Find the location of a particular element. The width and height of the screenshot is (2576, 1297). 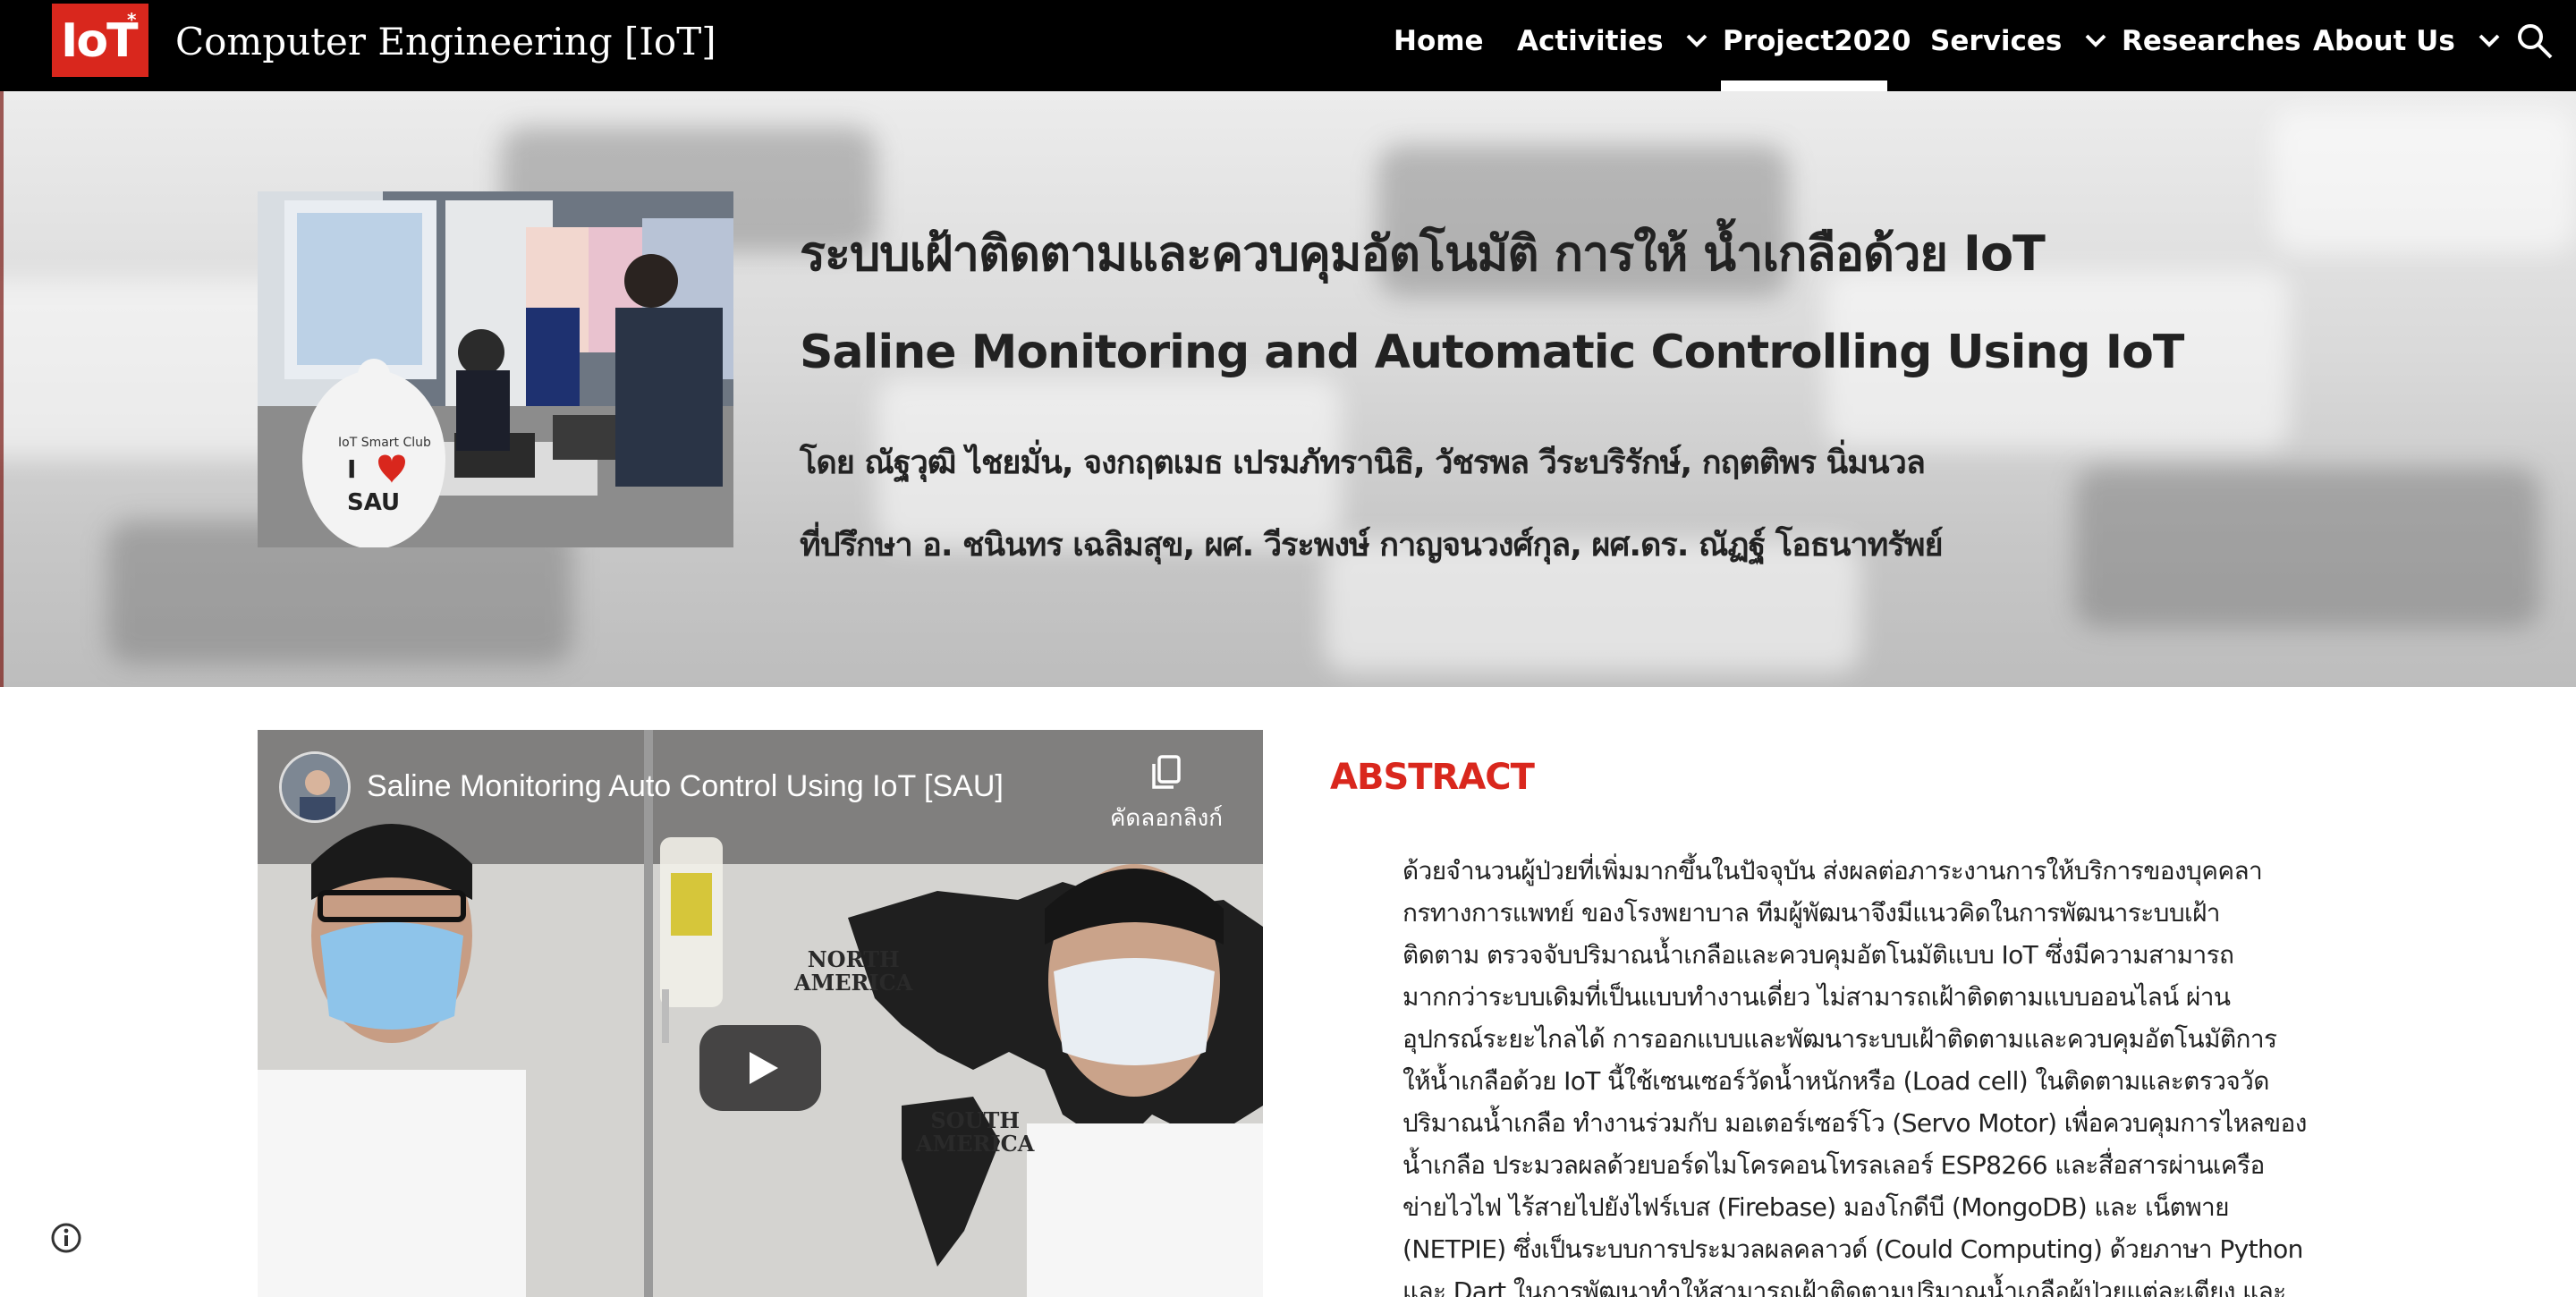

channel-avatar is located at coordinates (315, 787).